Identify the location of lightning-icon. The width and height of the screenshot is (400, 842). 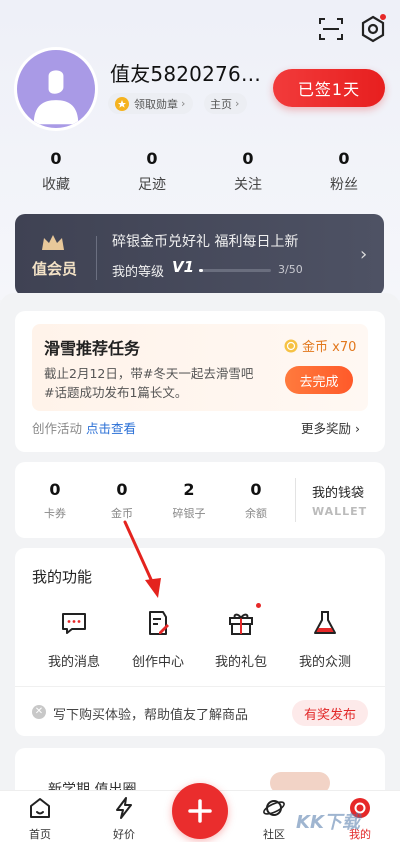
(124, 808).